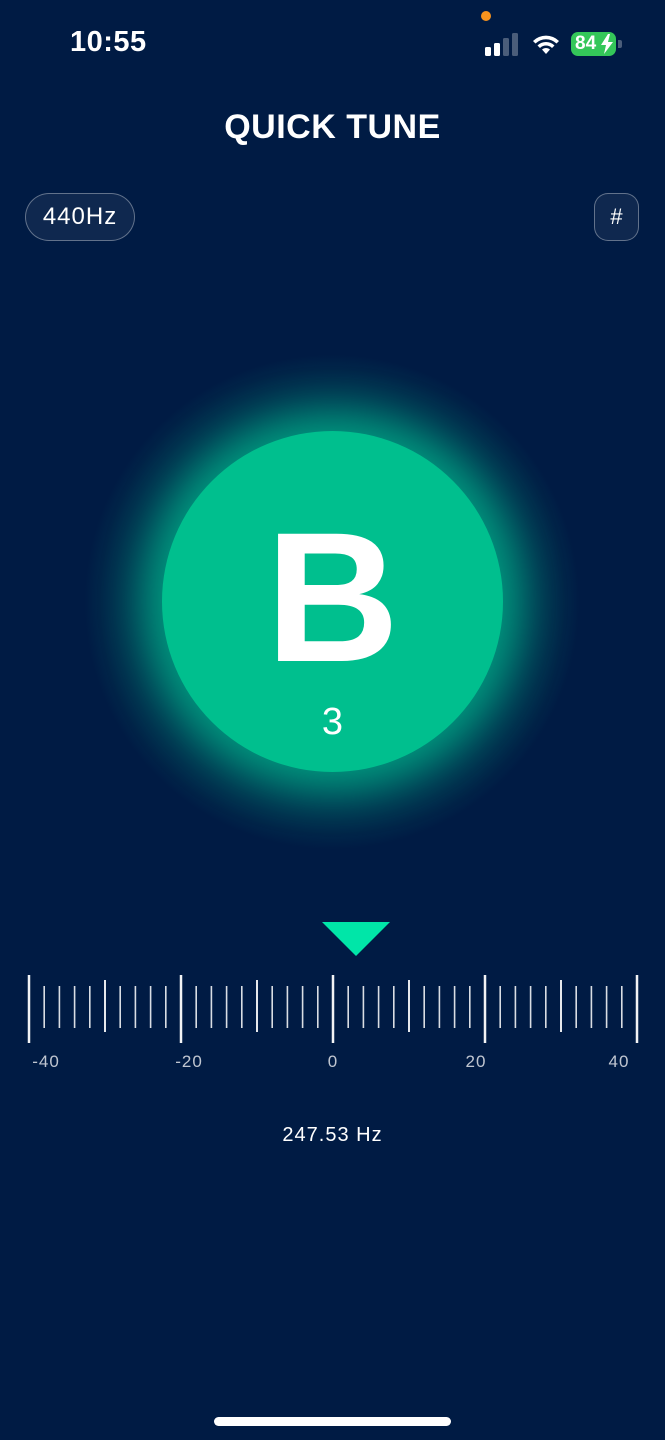 This screenshot has height=1440, width=665. I want to click on meter-label-minus-40: -40, so click(46, 1061).